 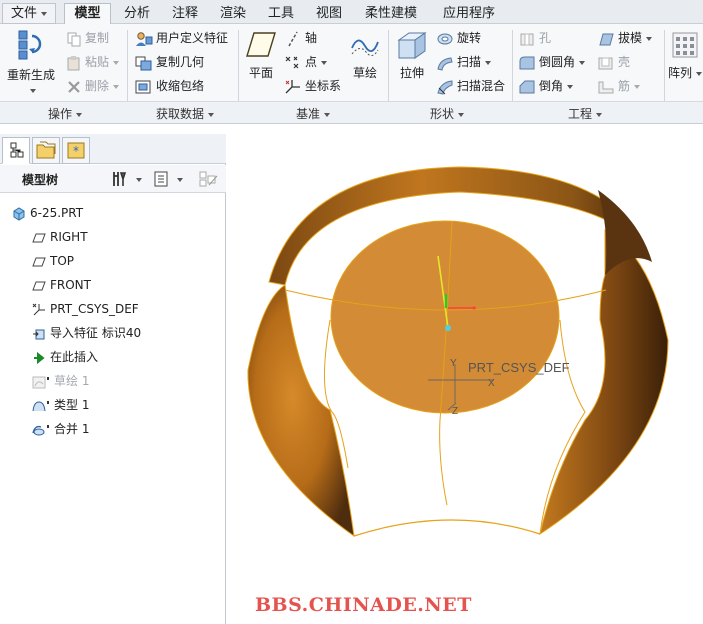 What do you see at coordinates (53, 261) in the screenshot?
I see `tree-item-top: TOP` at bounding box center [53, 261].